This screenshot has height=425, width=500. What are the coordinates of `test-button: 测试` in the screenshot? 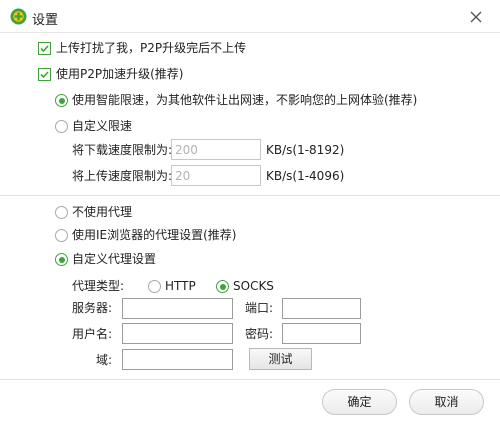 It's located at (280, 359).